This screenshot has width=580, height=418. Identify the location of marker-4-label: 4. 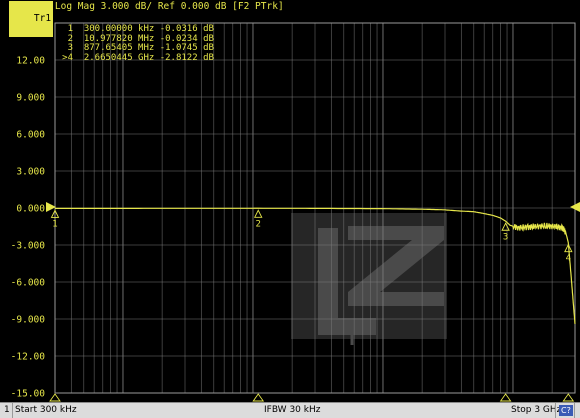
(568, 259).